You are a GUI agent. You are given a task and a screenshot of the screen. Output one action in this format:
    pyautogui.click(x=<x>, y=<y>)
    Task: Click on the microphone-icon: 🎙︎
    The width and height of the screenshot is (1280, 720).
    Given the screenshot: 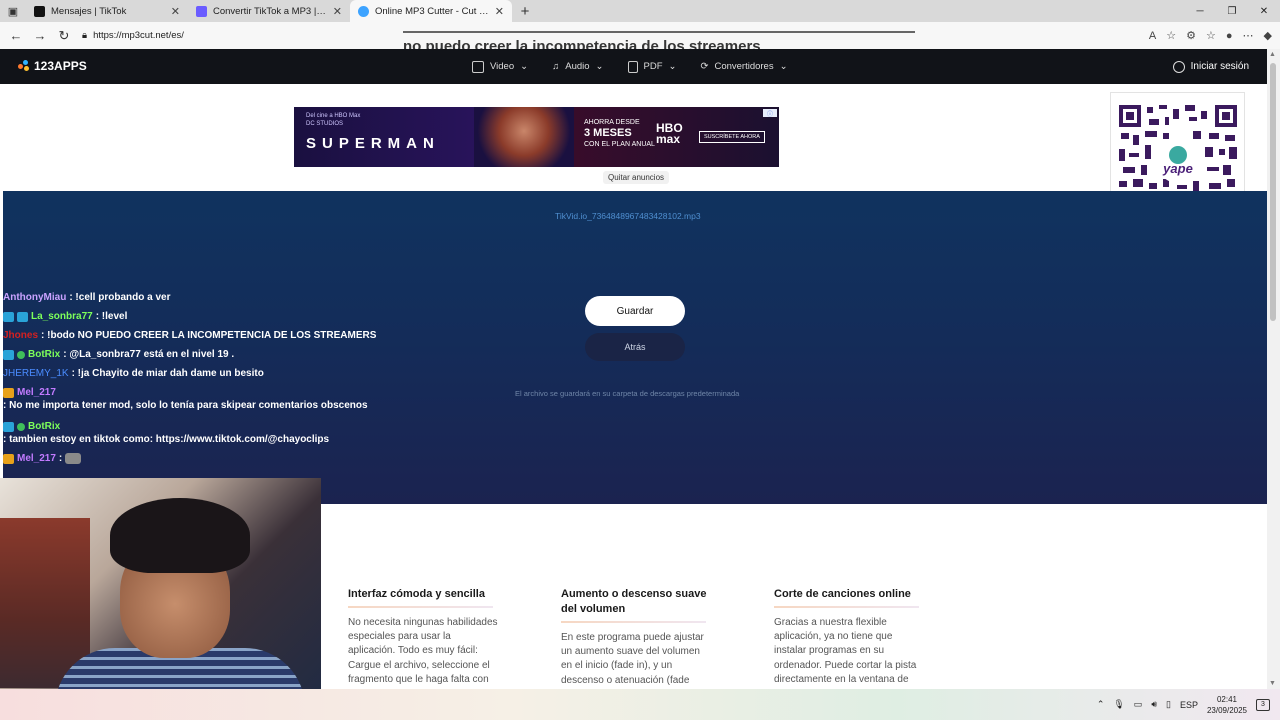 What is the action you would take?
    pyautogui.click(x=1118, y=704)
    